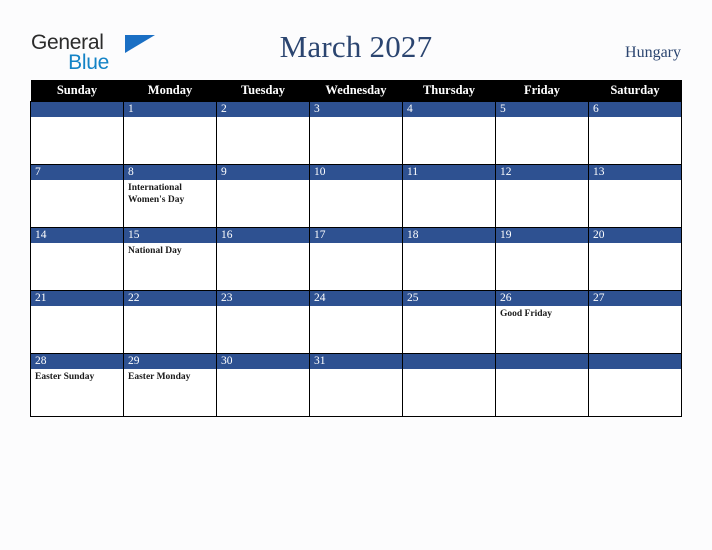 This screenshot has width=712, height=550. I want to click on calendar-day-cell-8: 8 International Women's Day, so click(170, 196).